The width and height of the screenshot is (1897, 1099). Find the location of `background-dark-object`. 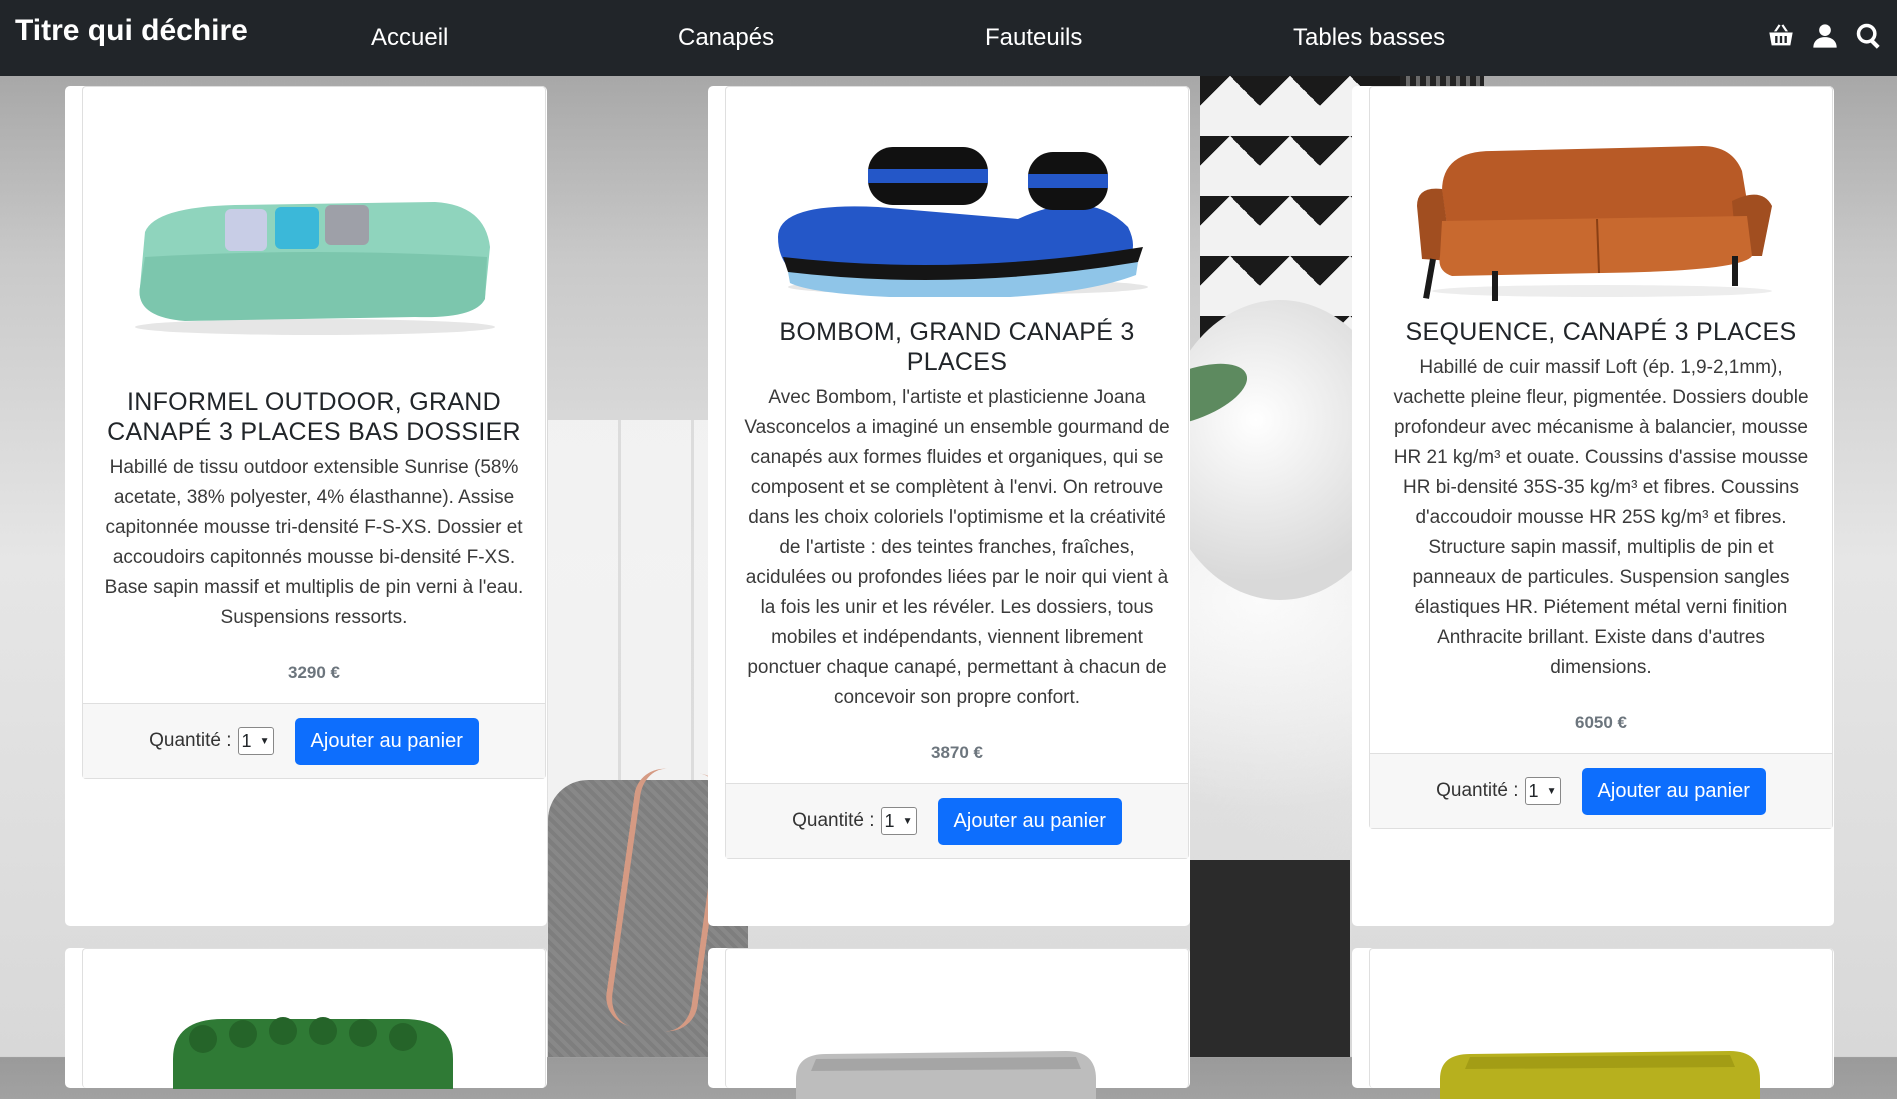

background-dark-object is located at coordinates (1270, 958).